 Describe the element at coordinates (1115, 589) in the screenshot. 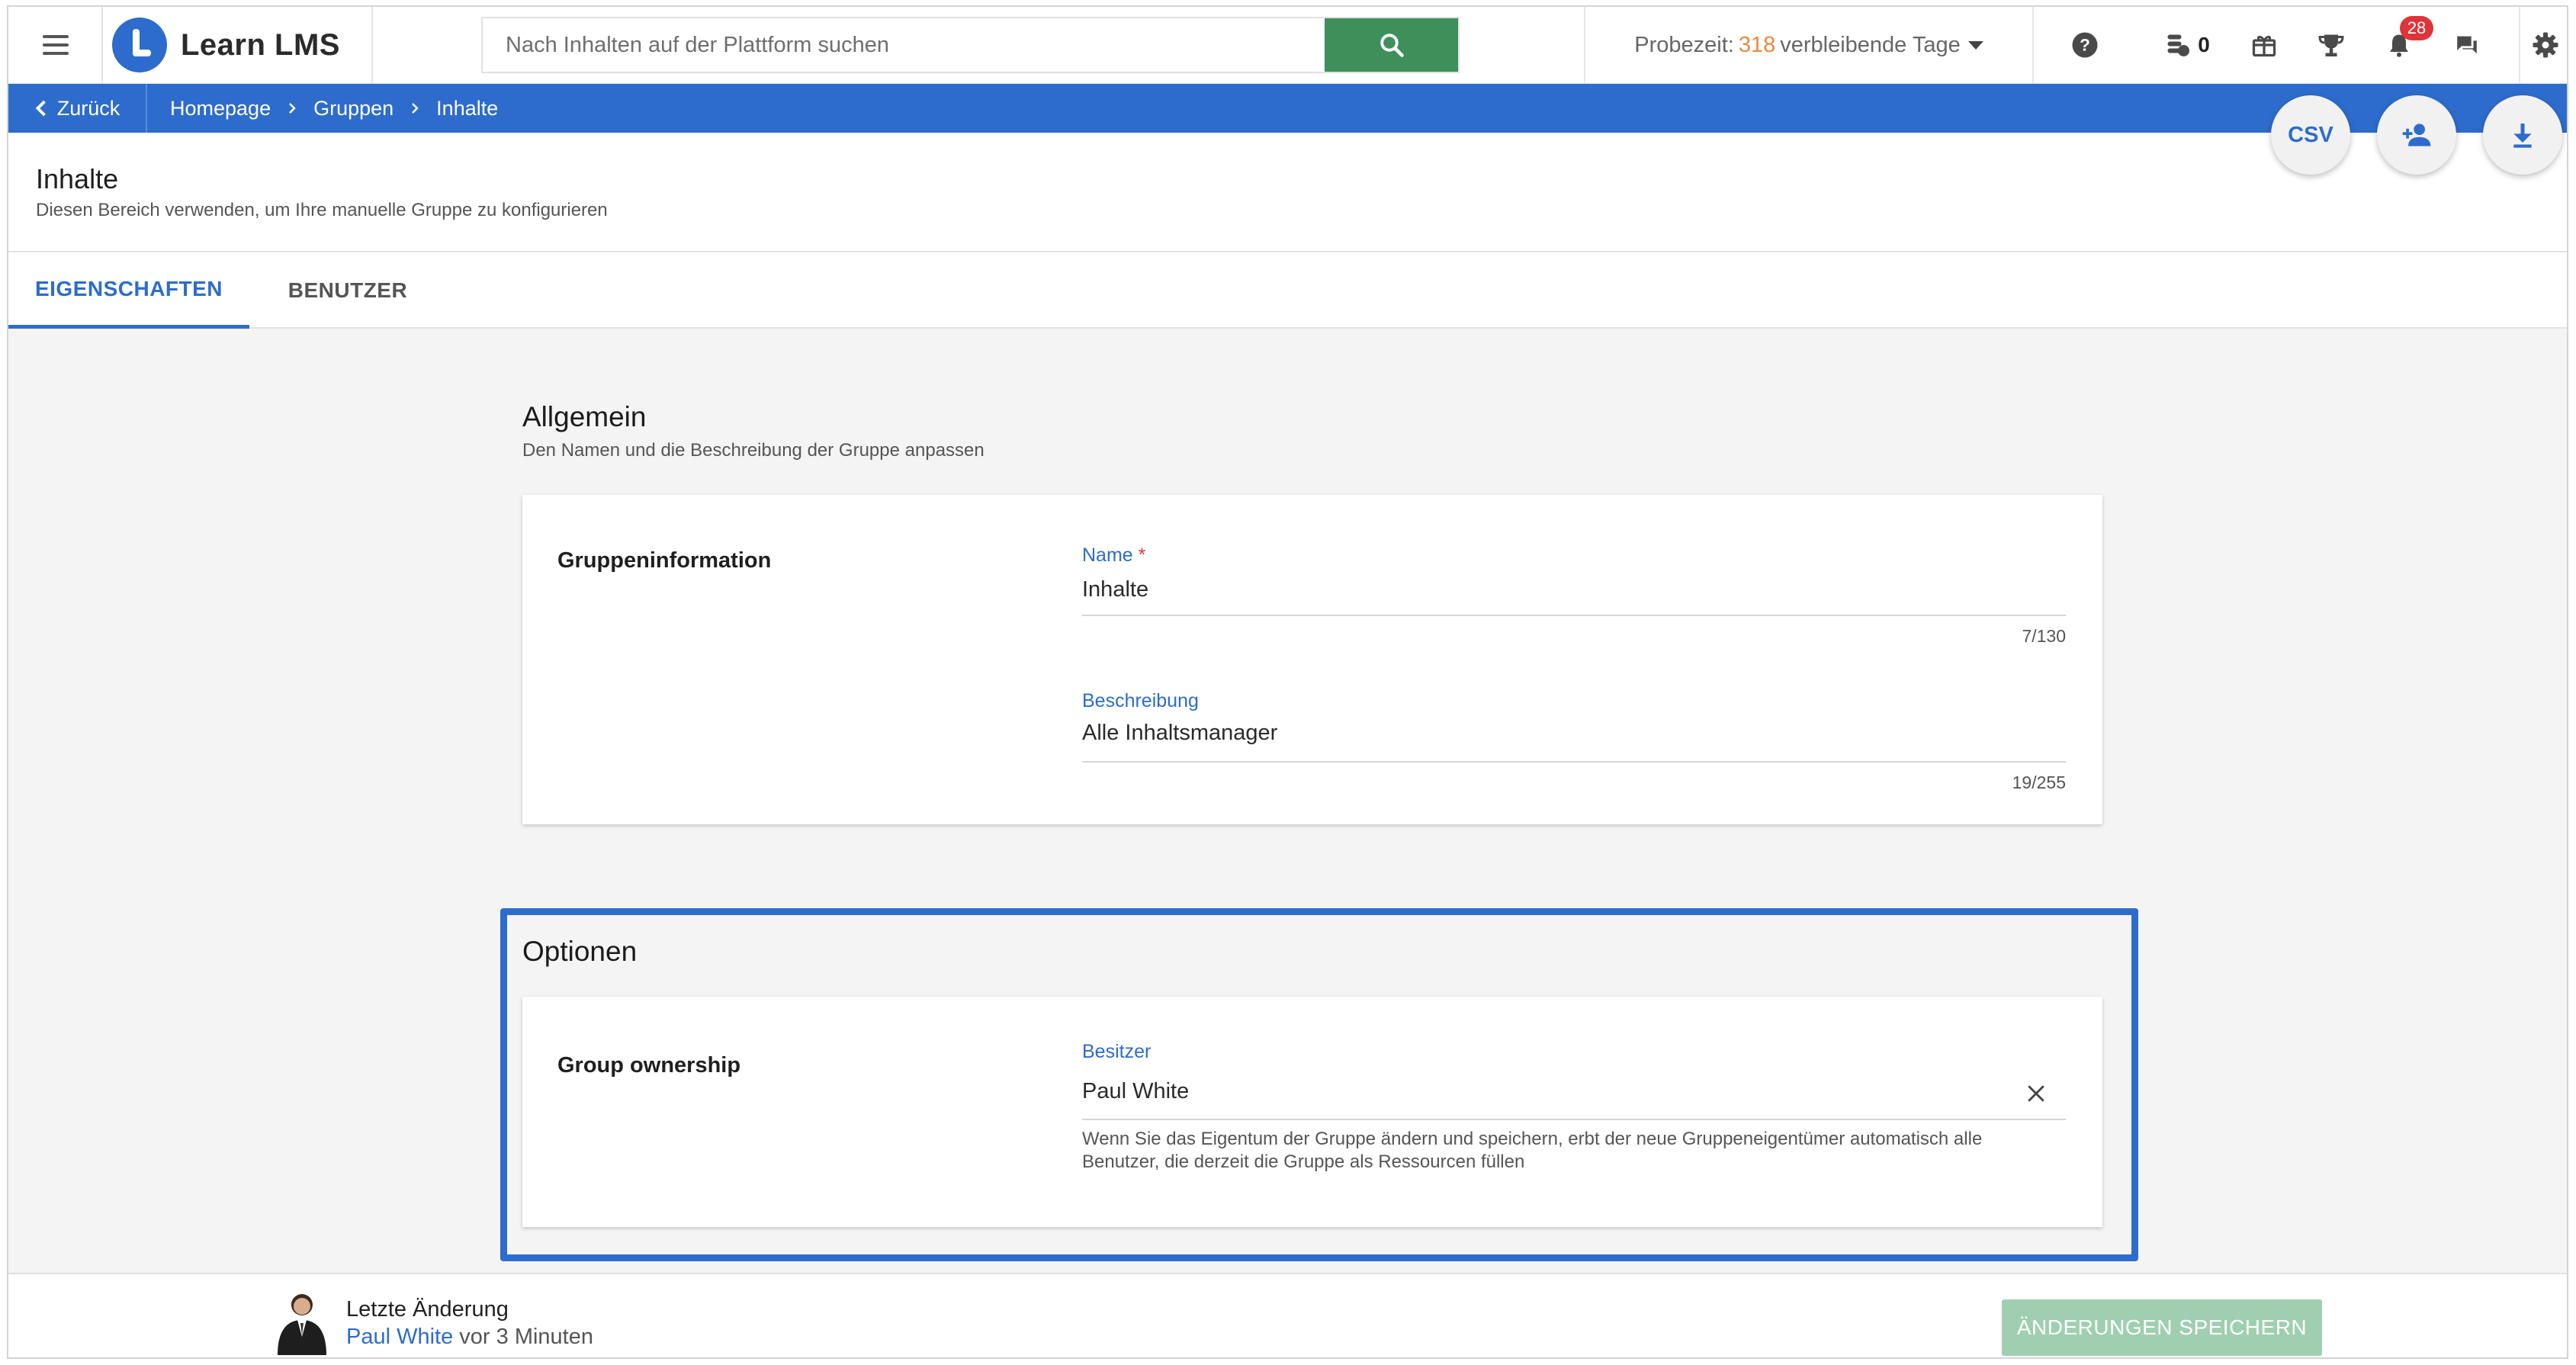

I see `name-field: Inhalte` at that location.